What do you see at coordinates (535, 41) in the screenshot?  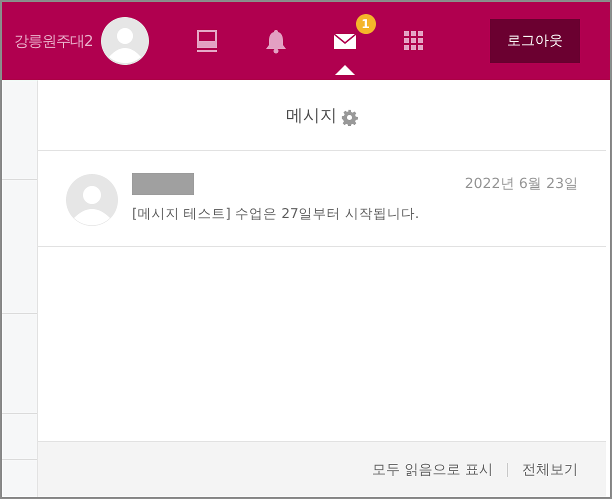 I see `logout-button: 로그아웃` at bounding box center [535, 41].